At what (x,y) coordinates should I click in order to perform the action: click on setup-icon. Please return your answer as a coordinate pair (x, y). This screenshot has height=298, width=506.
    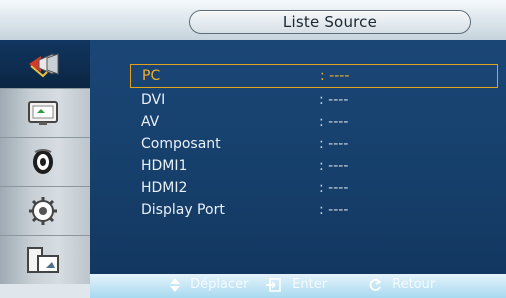
    Looking at the image, I should click on (43, 211).